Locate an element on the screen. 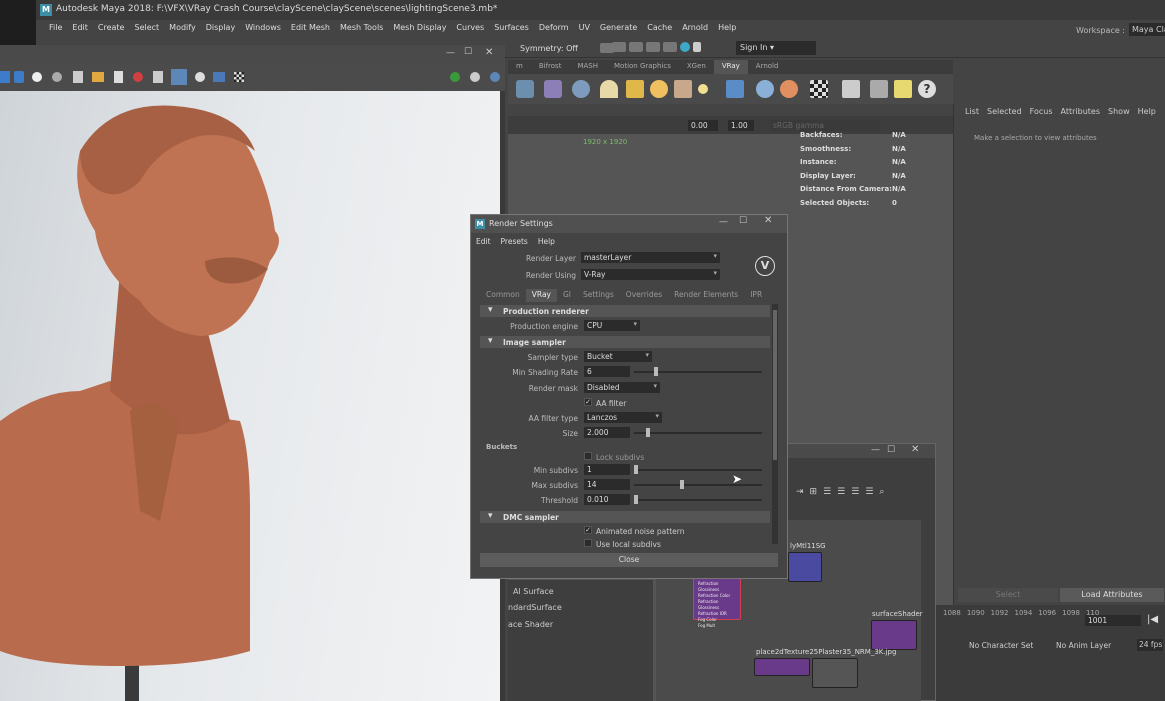 The width and height of the screenshot is (1165, 701). max-subdivs-field: 14 is located at coordinates (607, 484).